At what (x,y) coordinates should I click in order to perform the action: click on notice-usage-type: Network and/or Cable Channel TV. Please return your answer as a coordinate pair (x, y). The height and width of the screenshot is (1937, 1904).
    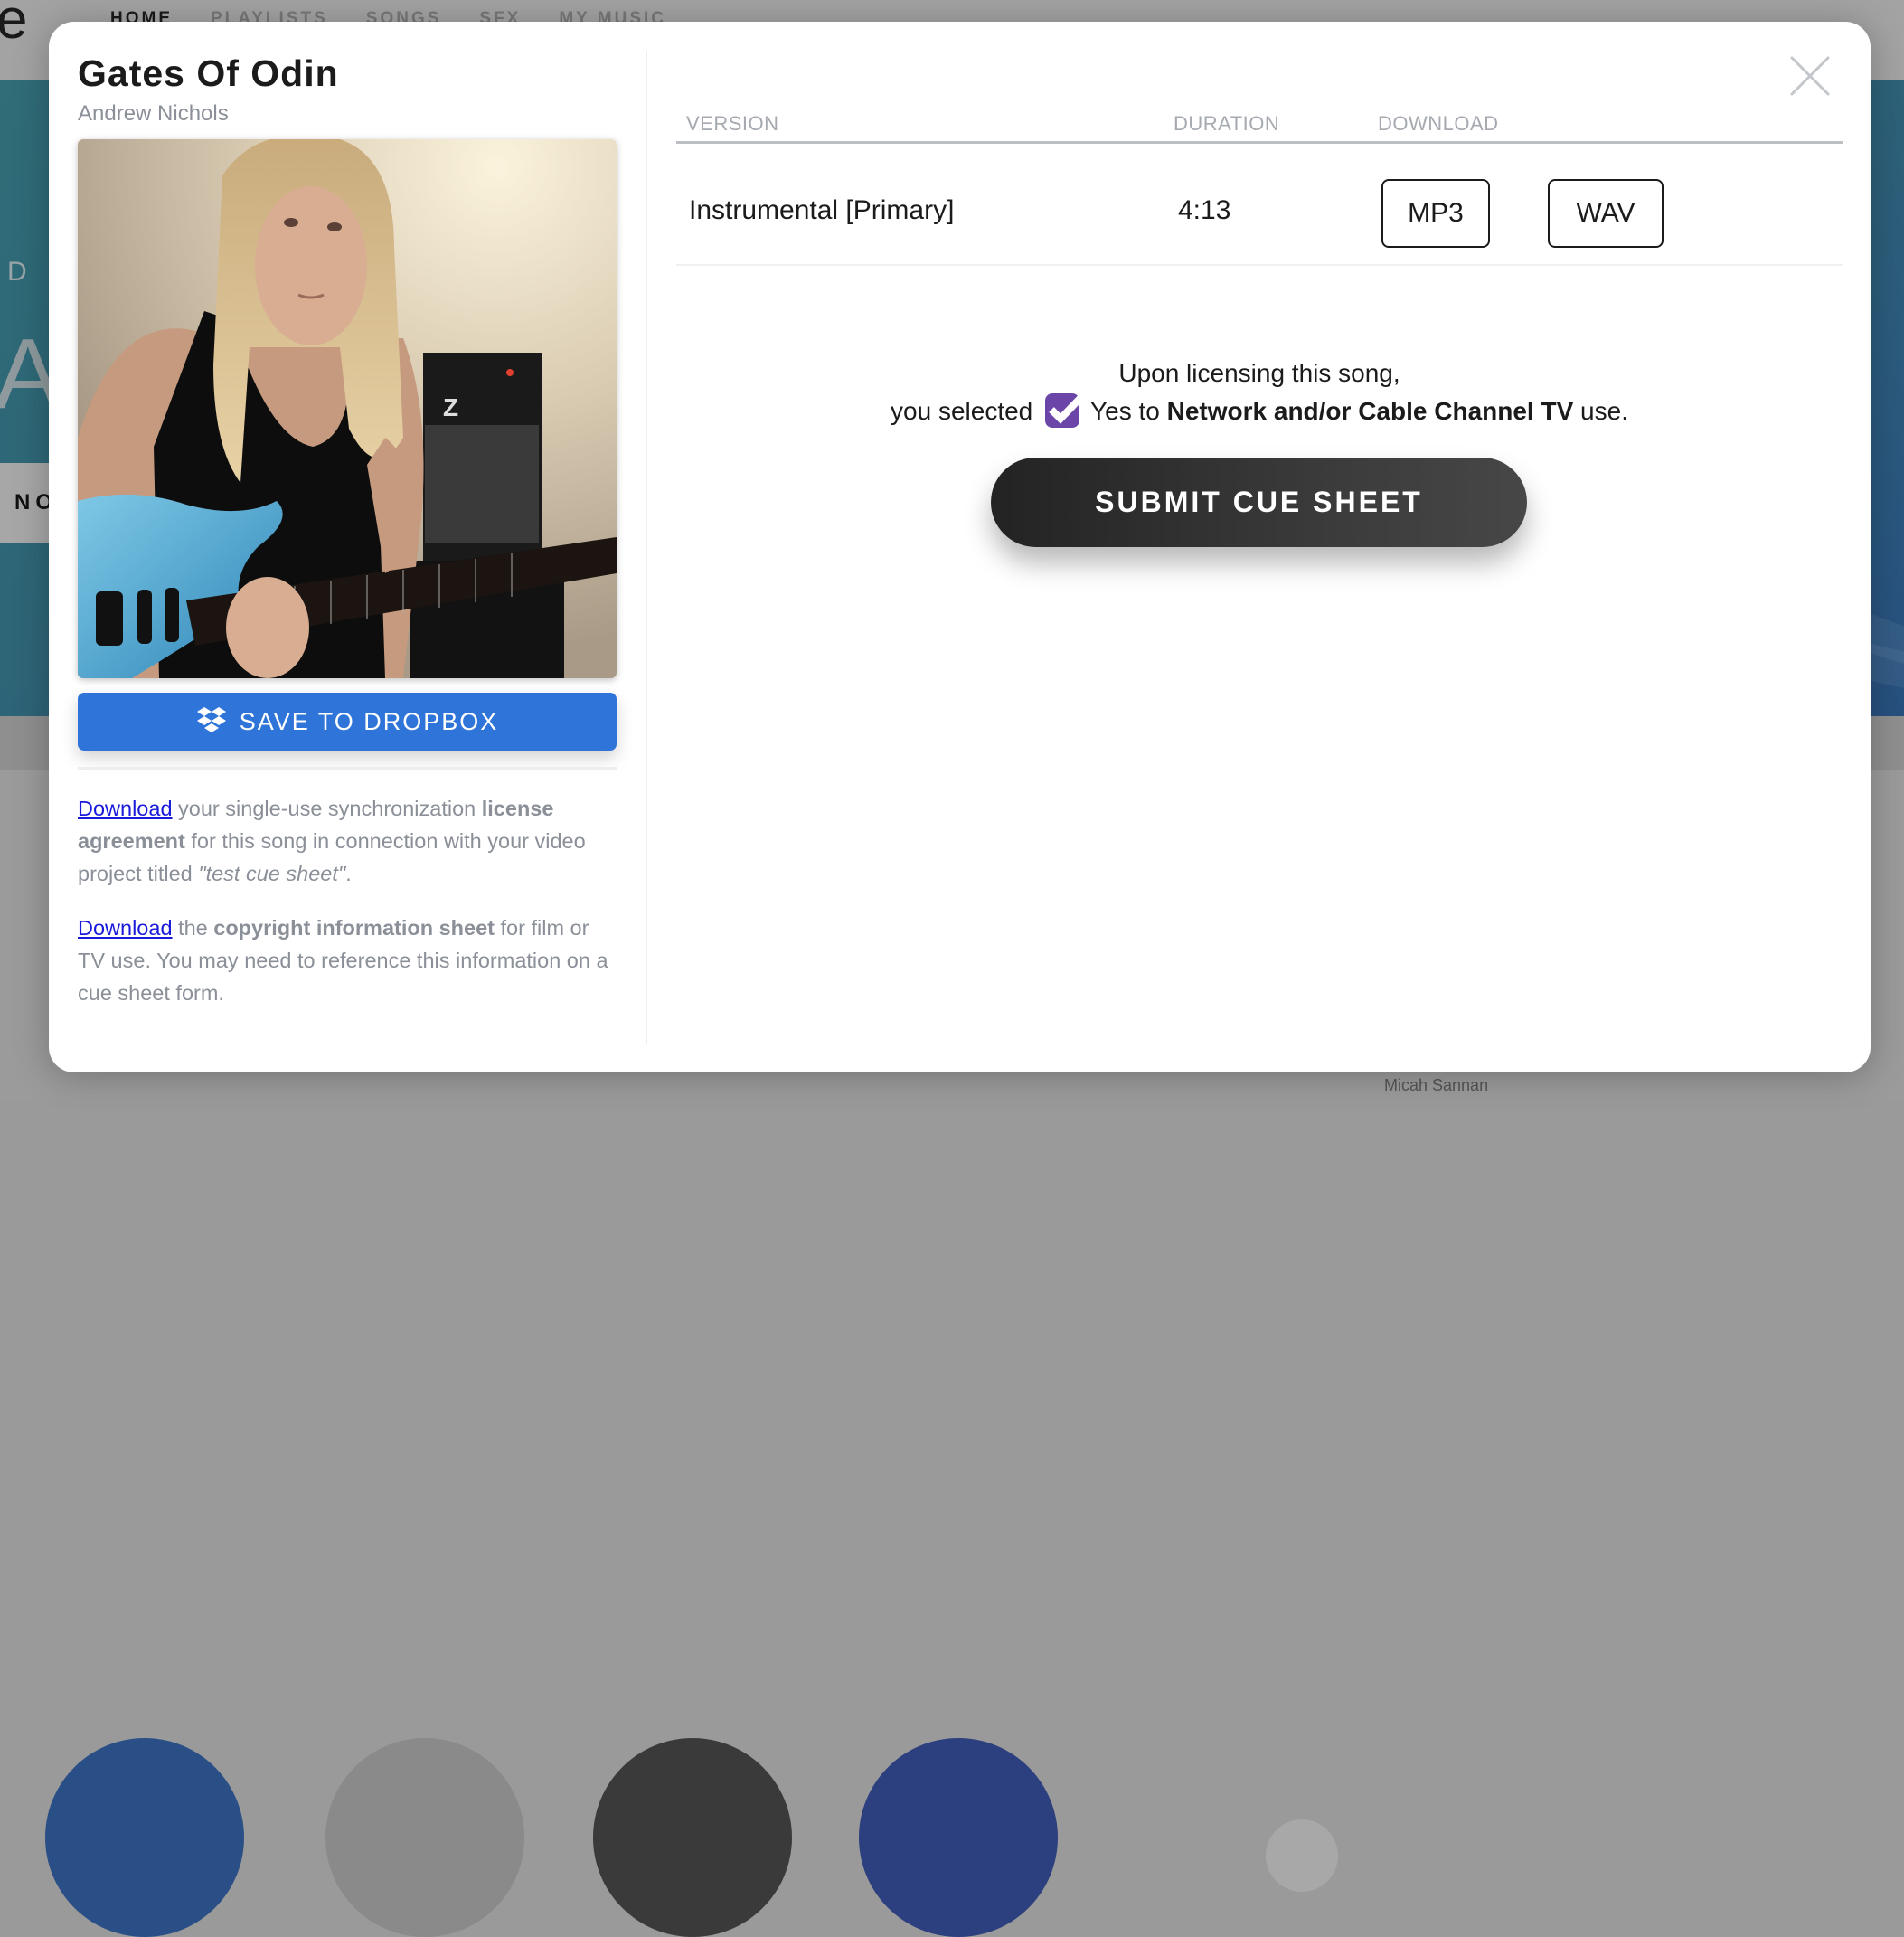
    Looking at the image, I should click on (1370, 411).